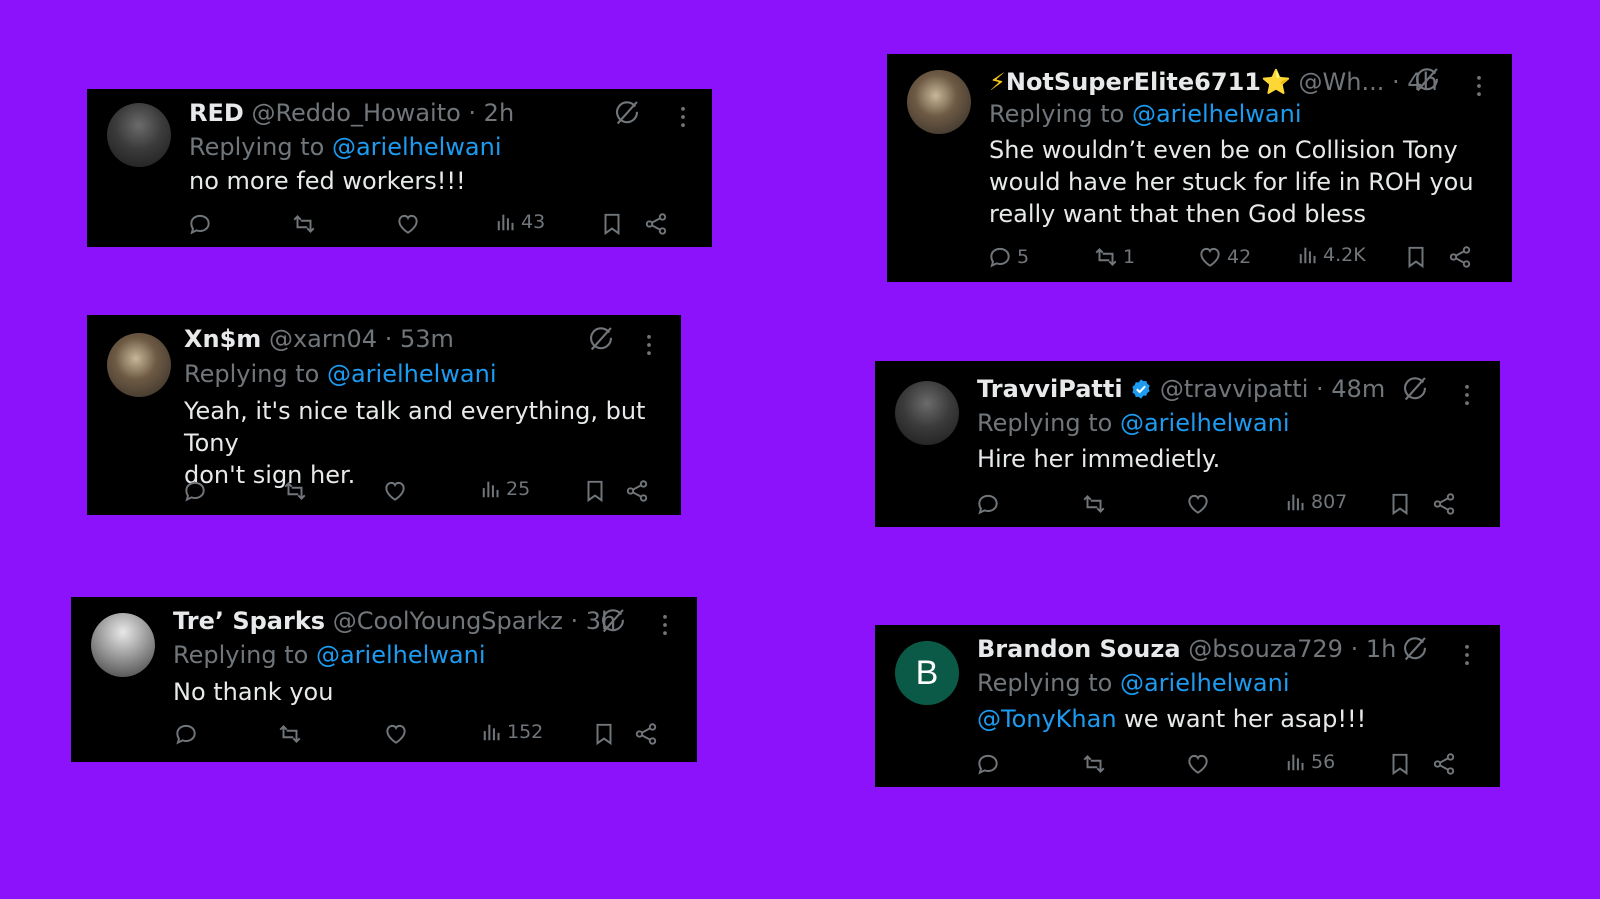  Describe the element at coordinates (1224, 257) in the screenshot. I see `like-button: 42` at that location.